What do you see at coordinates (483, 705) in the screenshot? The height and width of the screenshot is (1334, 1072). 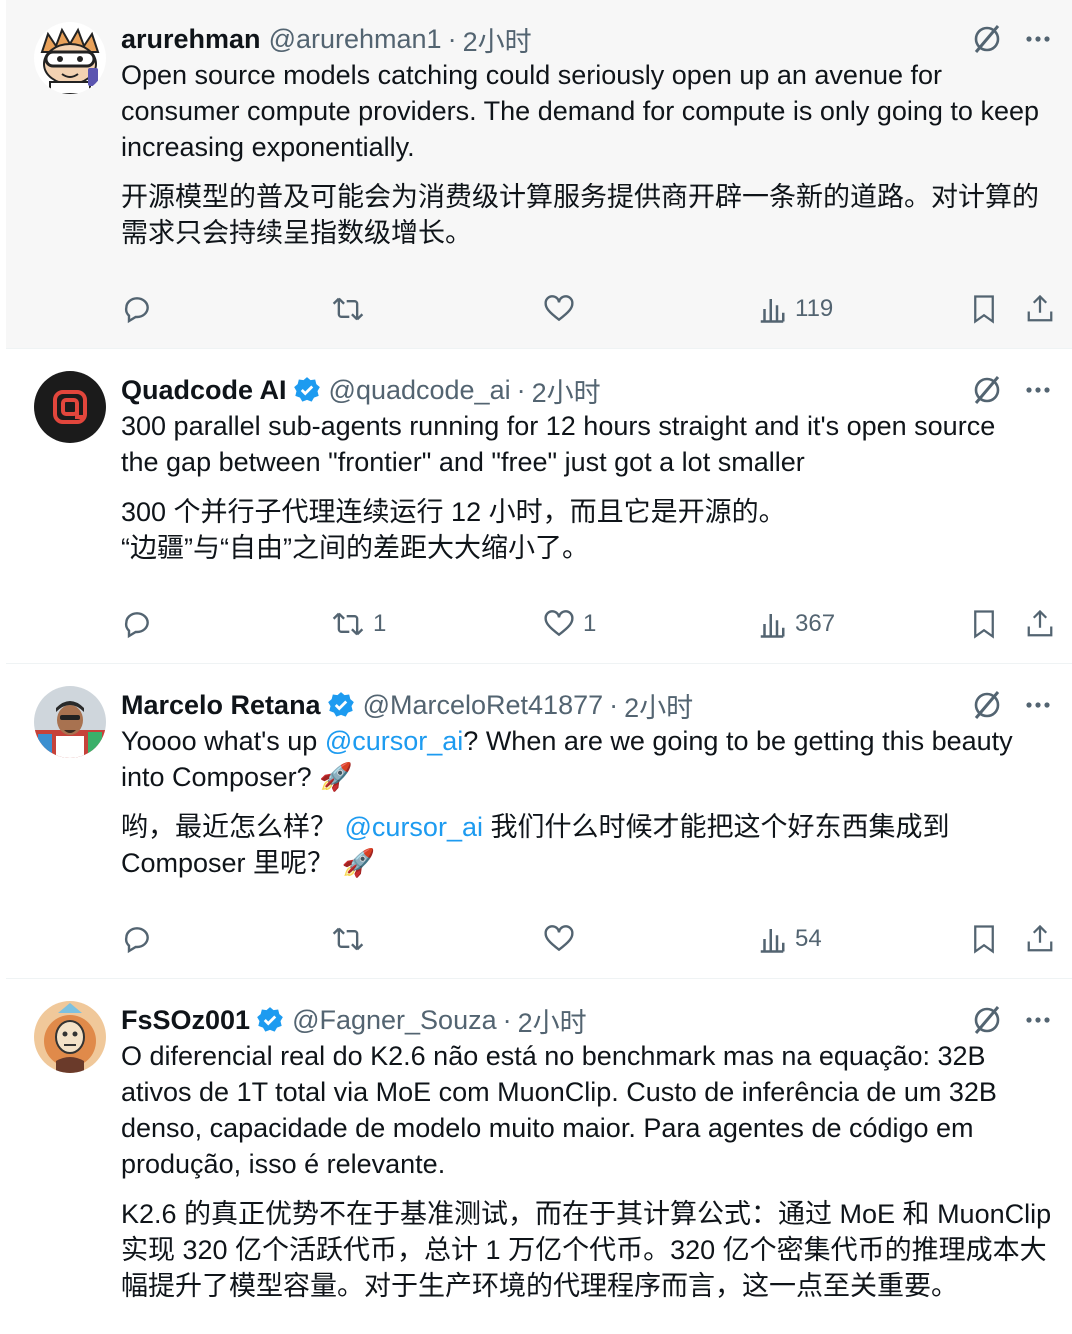 I see `author-handle: @MarceloRet41877` at bounding box center [483, 705].